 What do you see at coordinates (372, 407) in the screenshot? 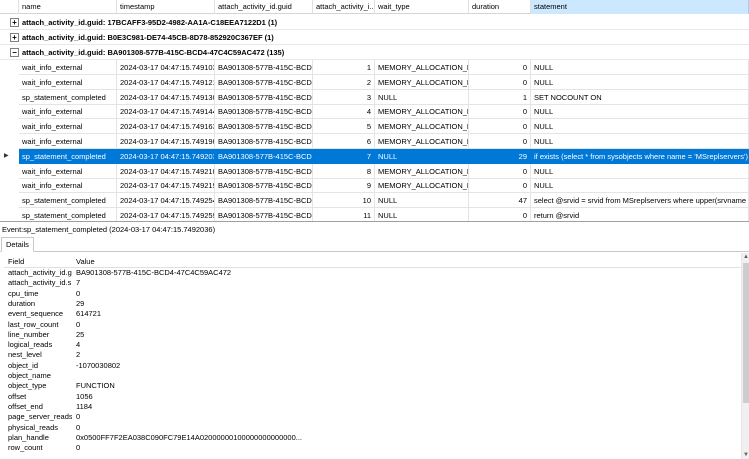
I see `detail-row: offset_end 1184` at bounding box center [372, 407].